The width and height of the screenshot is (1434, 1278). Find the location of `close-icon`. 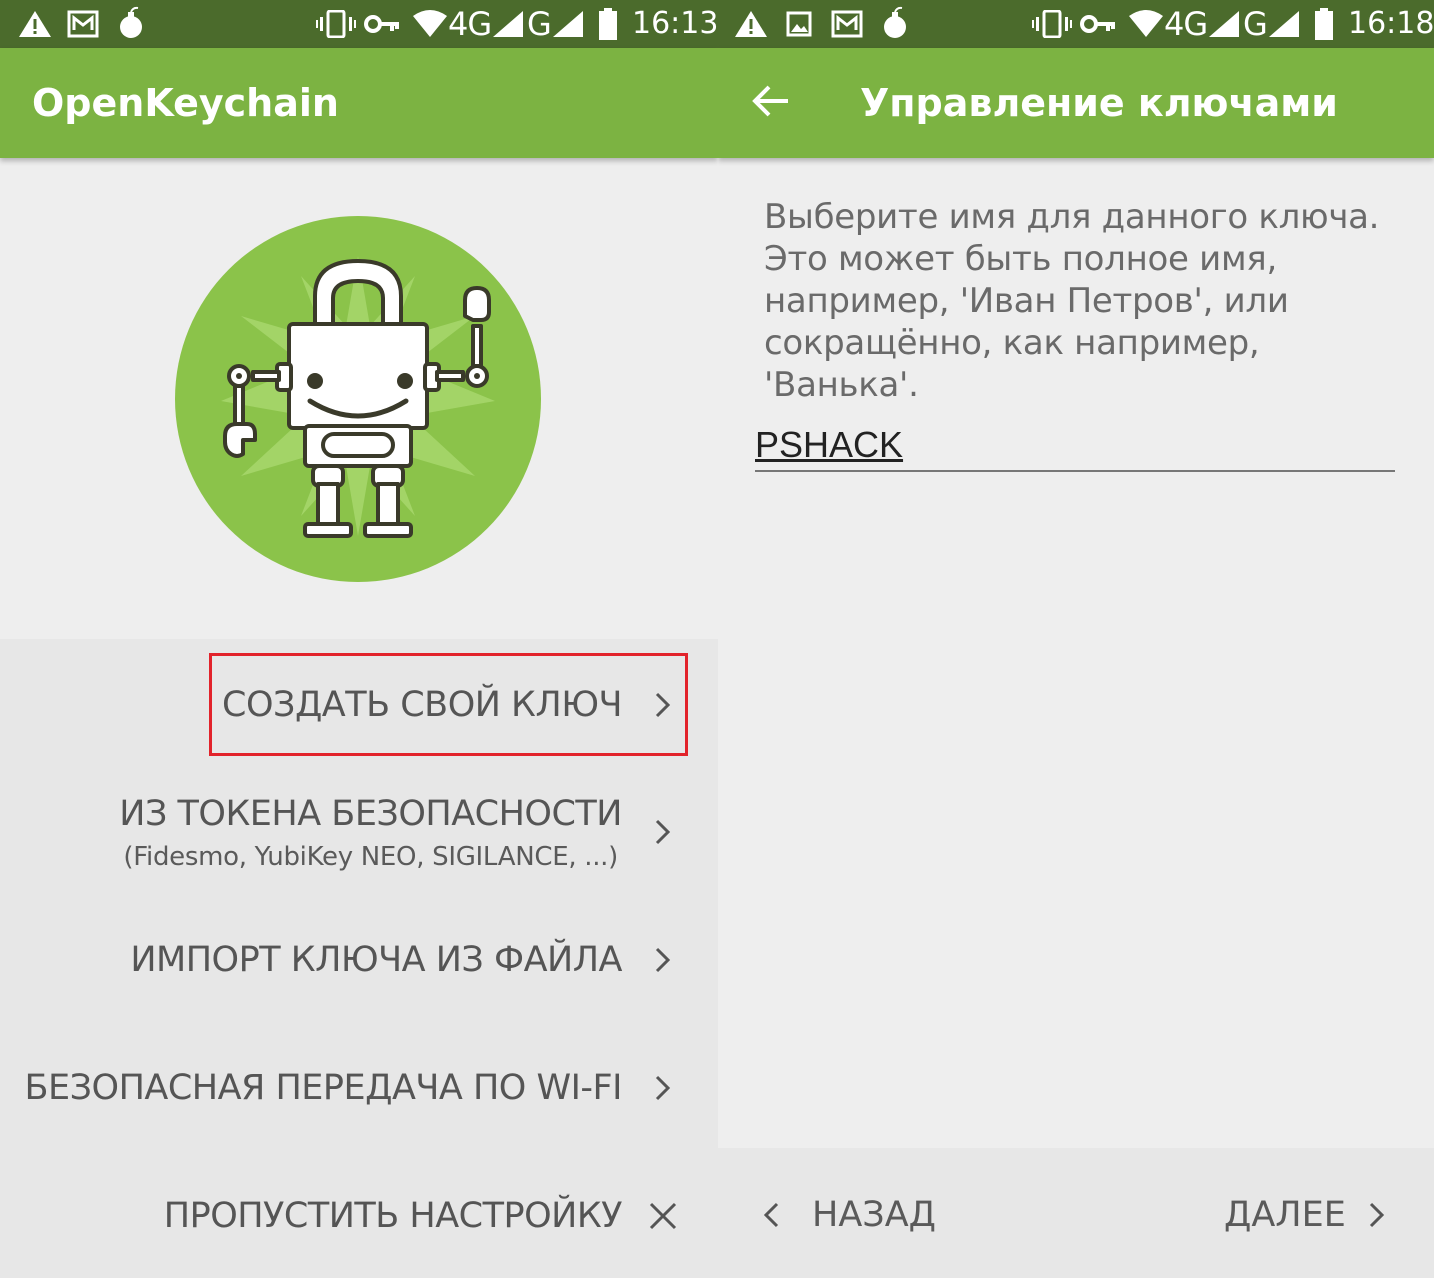

close-icon is located at coordinates (663, 1216).